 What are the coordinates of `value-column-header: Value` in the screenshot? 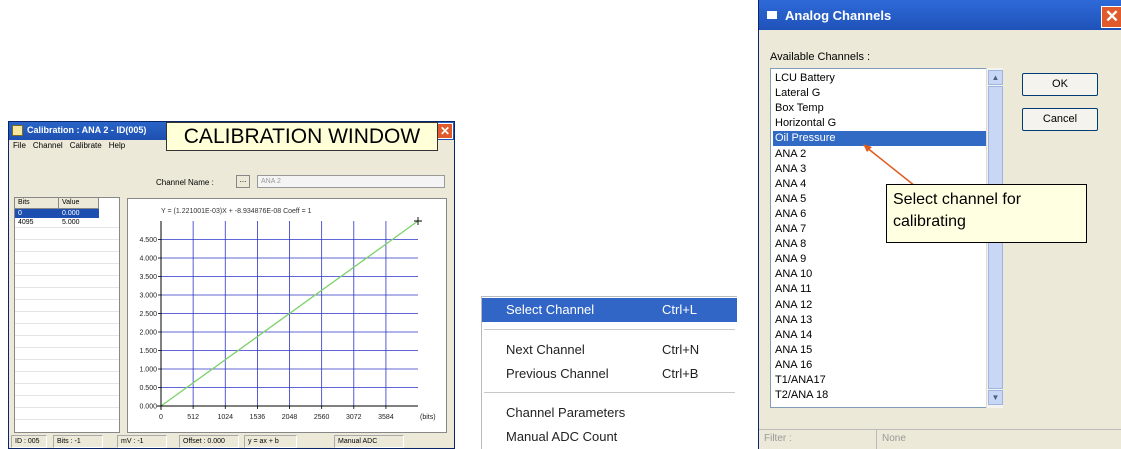 It's located at (79, 203).